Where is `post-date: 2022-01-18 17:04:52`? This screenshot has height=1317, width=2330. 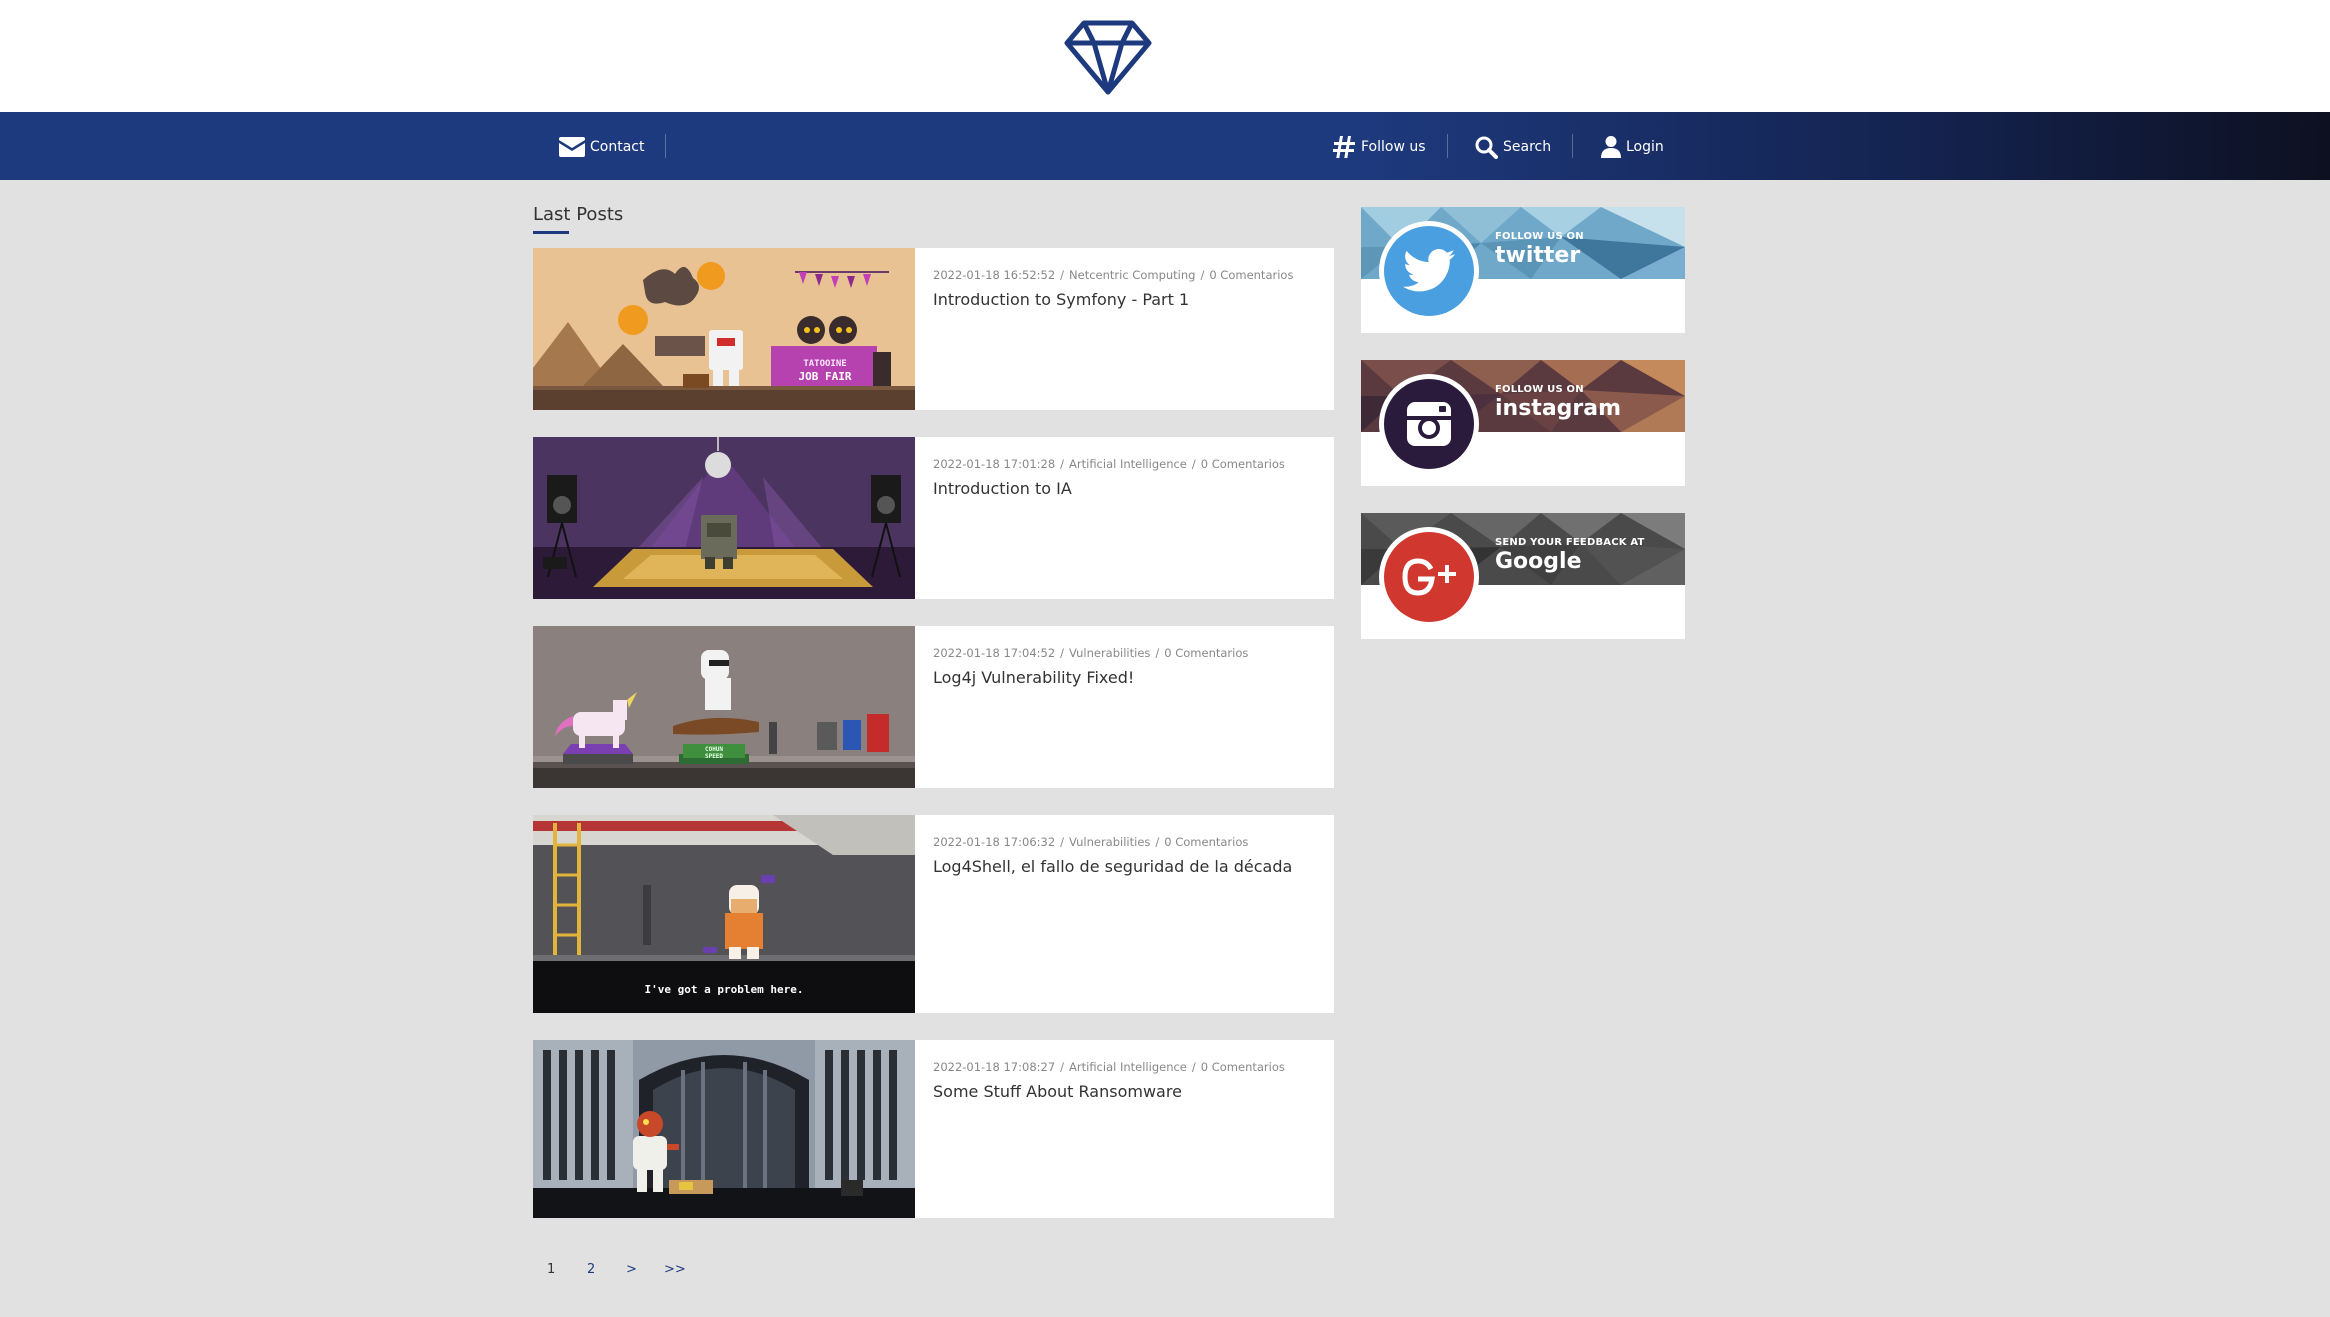
post-date: 2022-01-18 17:04:52 is located at coordinates (994, 653).